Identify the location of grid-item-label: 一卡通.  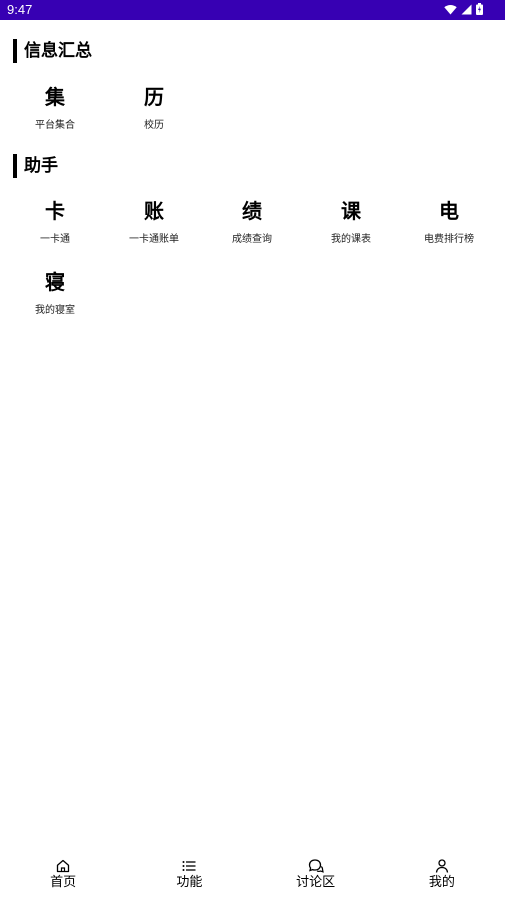
(55, 239).